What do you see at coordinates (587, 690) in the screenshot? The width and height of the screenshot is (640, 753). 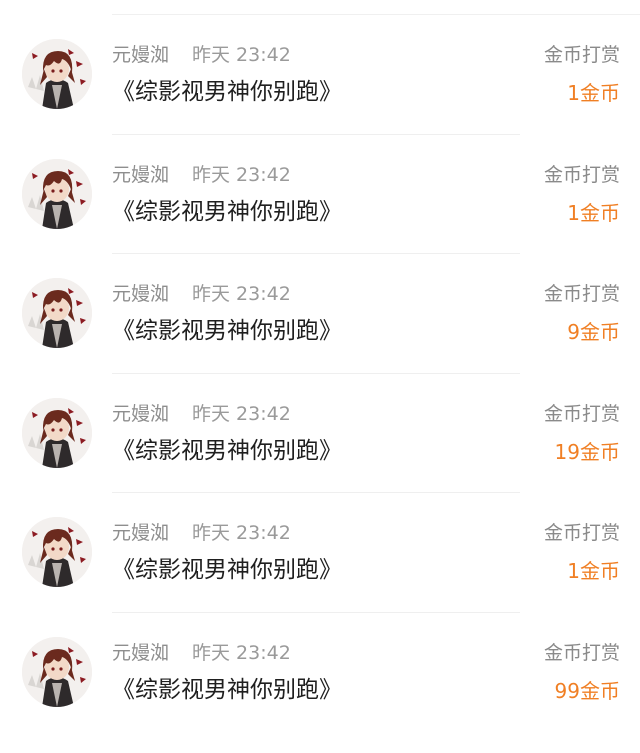 I see `reward-amount: 99金币` at bounding box center [587, 690].